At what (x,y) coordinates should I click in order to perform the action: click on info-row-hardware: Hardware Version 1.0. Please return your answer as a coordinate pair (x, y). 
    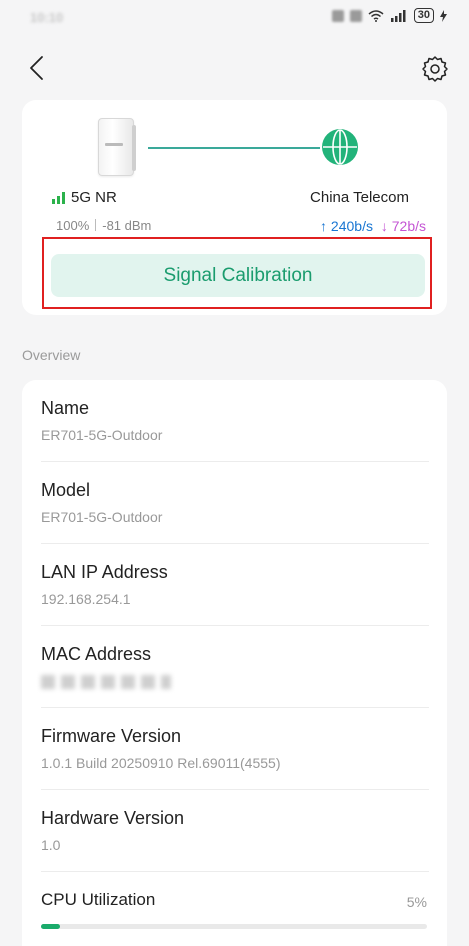
    Looking at the image, I should click on (235, 840).